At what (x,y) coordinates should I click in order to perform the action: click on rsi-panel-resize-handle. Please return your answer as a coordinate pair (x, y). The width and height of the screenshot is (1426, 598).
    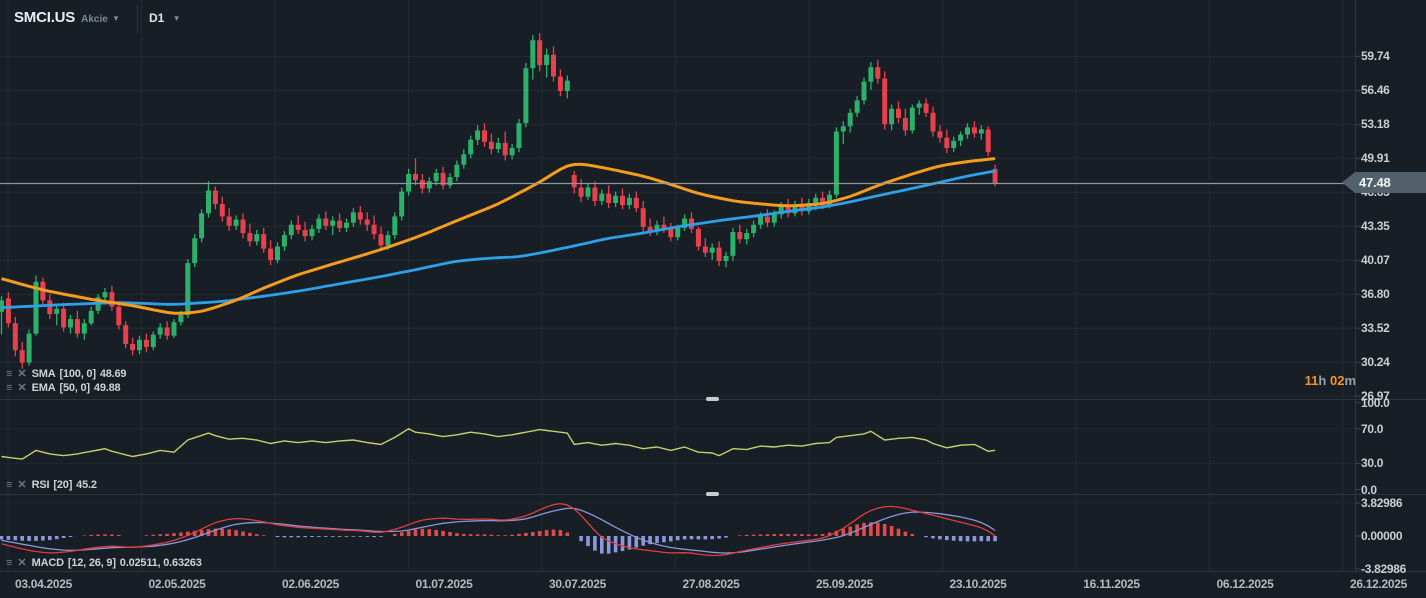
    Looking at the image, I should click on (712, 399).